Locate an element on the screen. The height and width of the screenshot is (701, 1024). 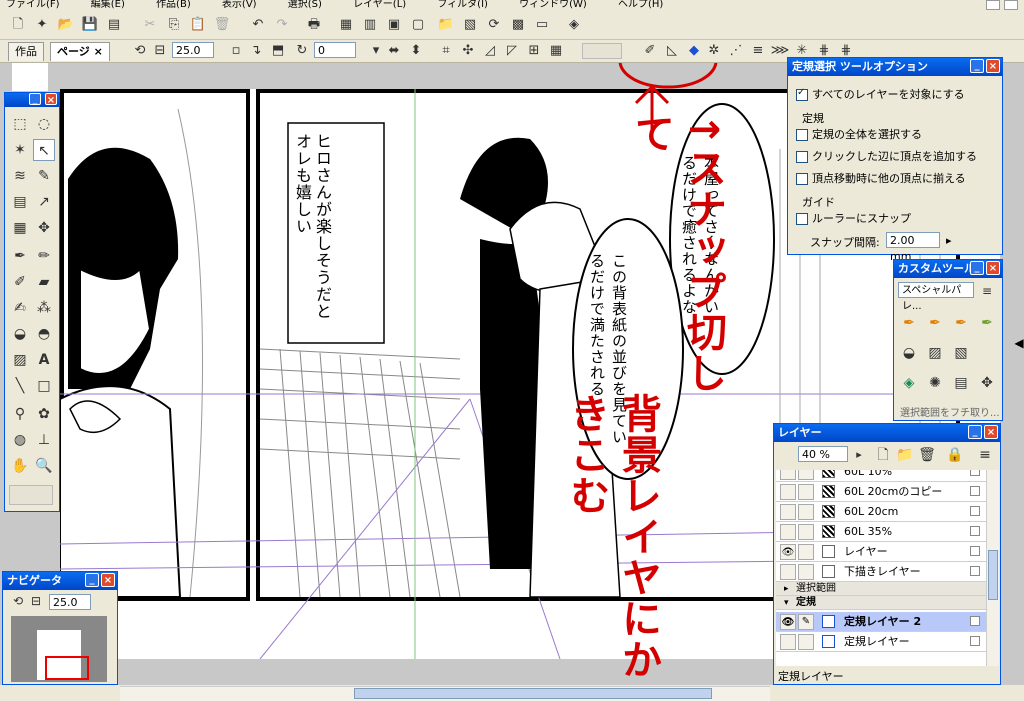
fill-icon: ◒ is located at coordinates (20, 334).